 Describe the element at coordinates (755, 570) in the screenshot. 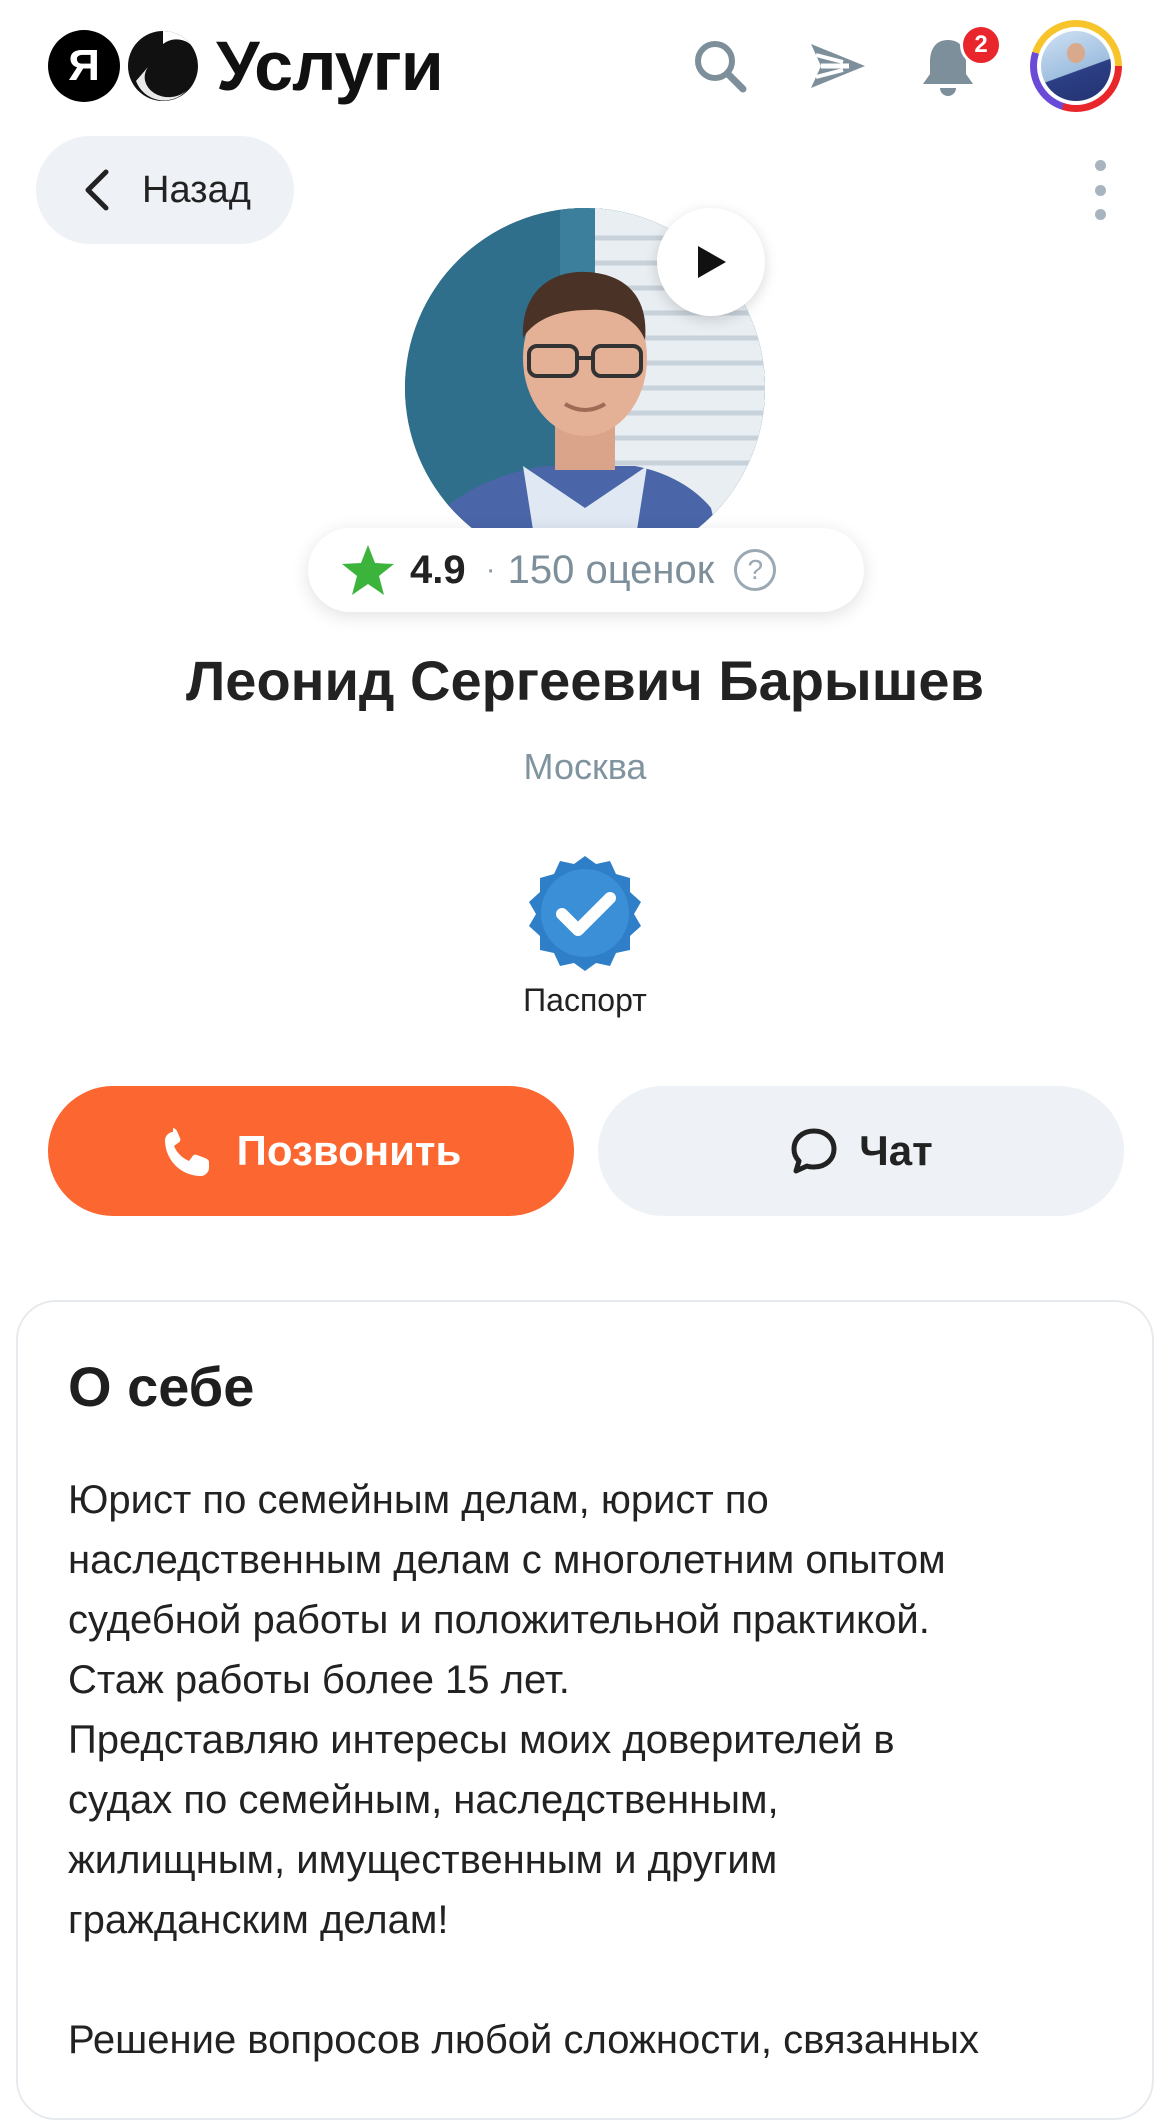

I see `help-icon: ?` at that location.